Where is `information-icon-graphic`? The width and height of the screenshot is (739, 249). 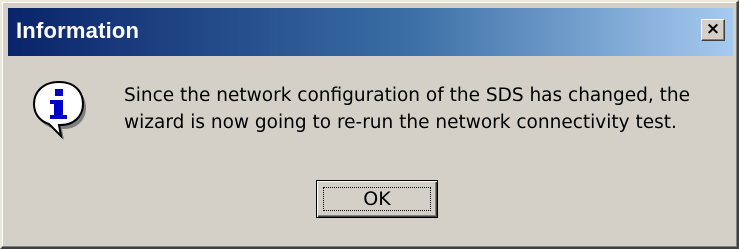
information-icon-graphic is located at coordinates (59, 110).